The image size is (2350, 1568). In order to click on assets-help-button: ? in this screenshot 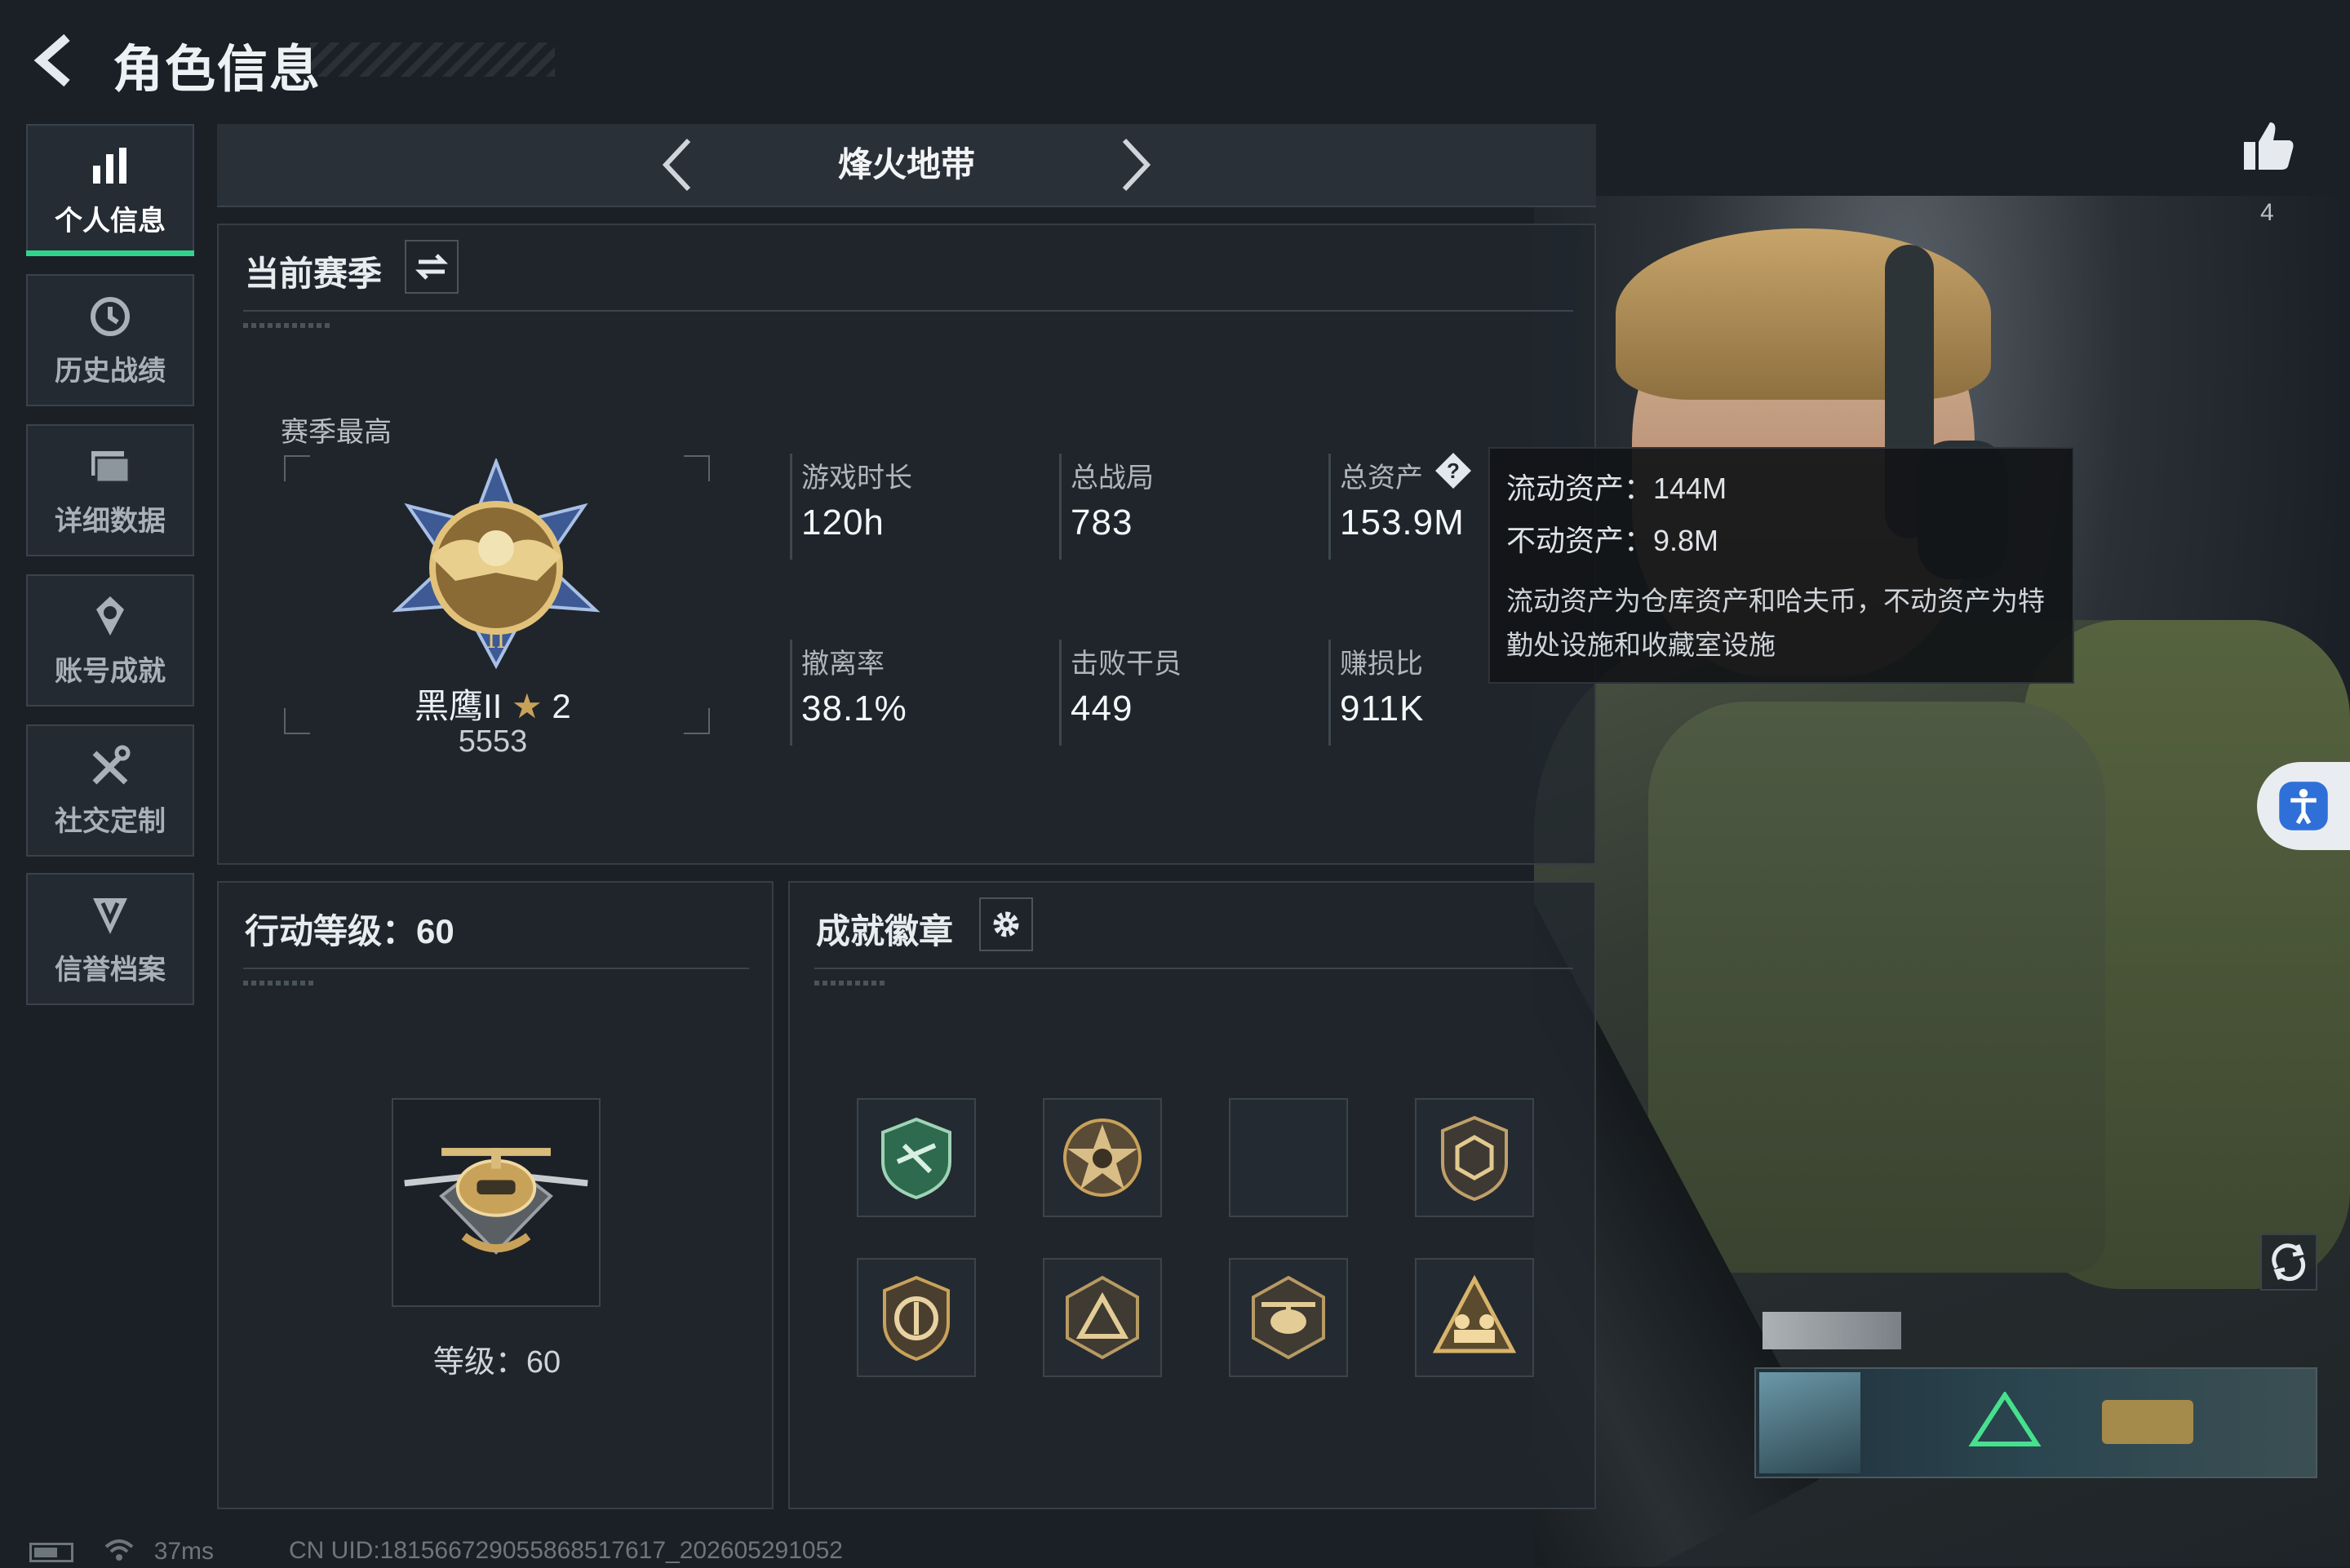, I will do `click(1453, 470)`.